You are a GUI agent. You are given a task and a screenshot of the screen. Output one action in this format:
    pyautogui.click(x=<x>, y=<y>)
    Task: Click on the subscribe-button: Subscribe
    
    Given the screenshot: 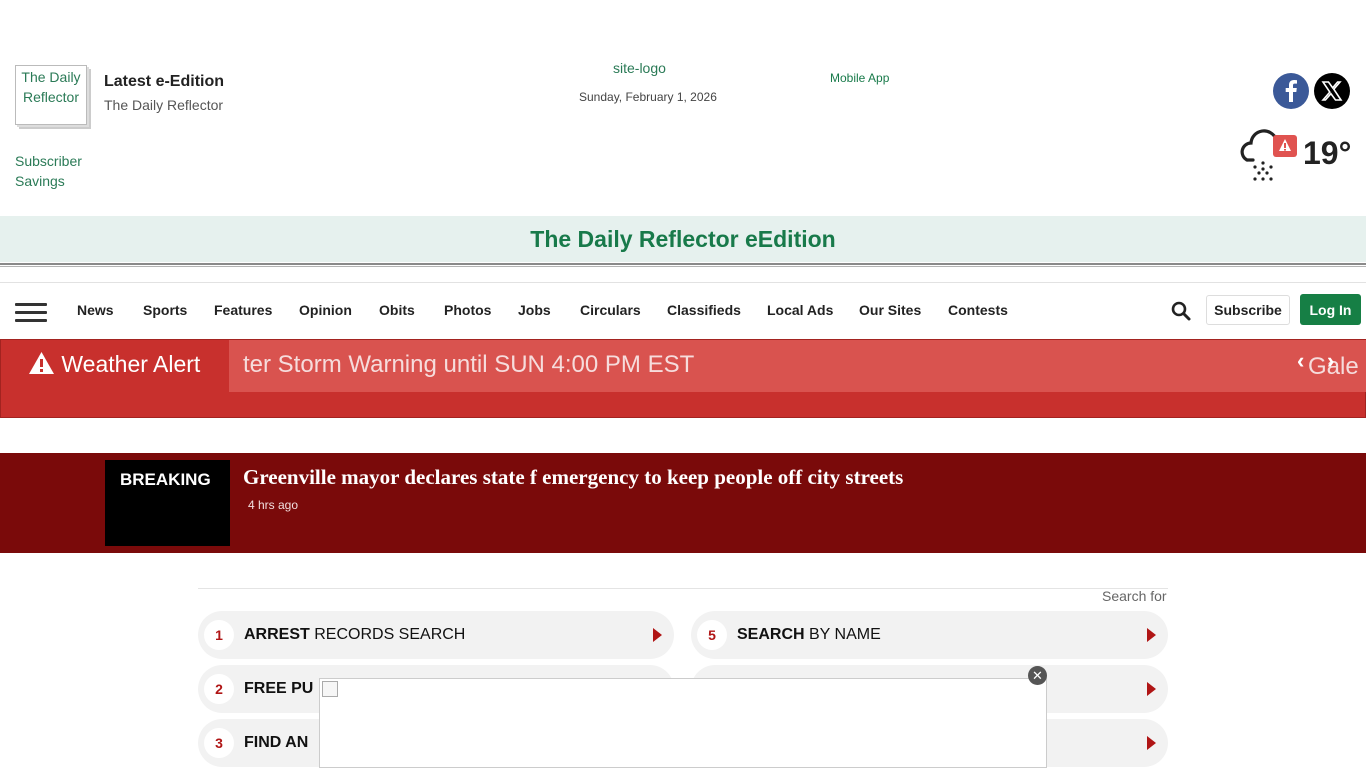 What is the action you would take?
    pyautogui.click(x=1248, y=310)
    